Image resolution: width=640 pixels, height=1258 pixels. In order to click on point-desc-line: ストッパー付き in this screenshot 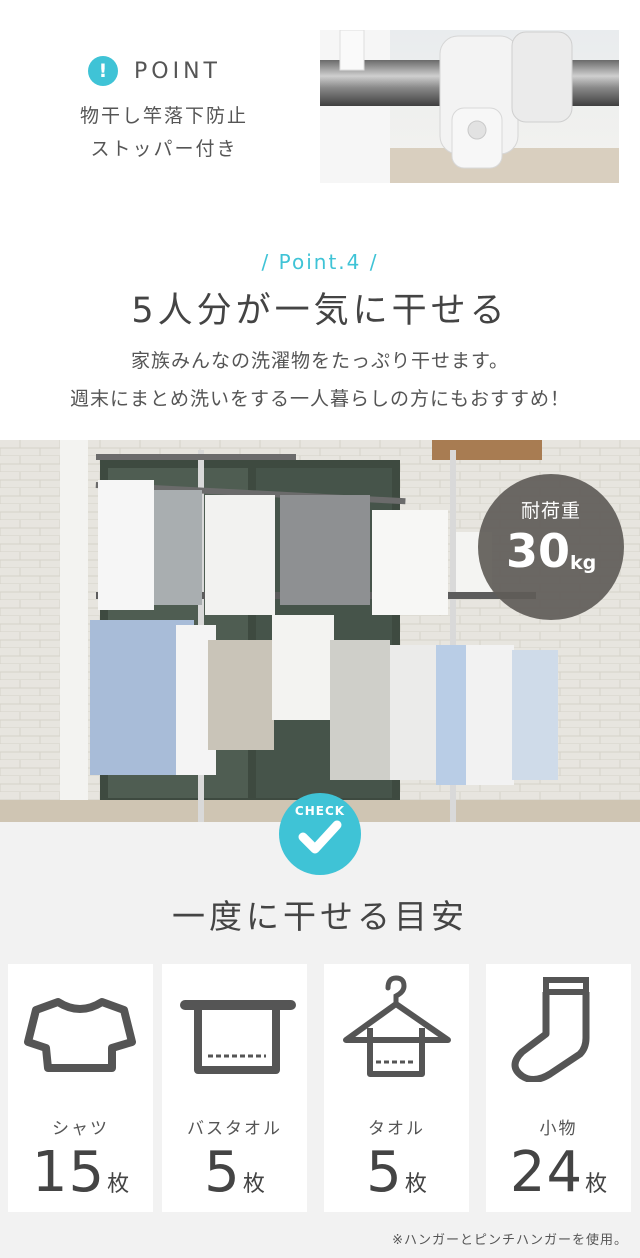, I will do `click(164, 149)`.